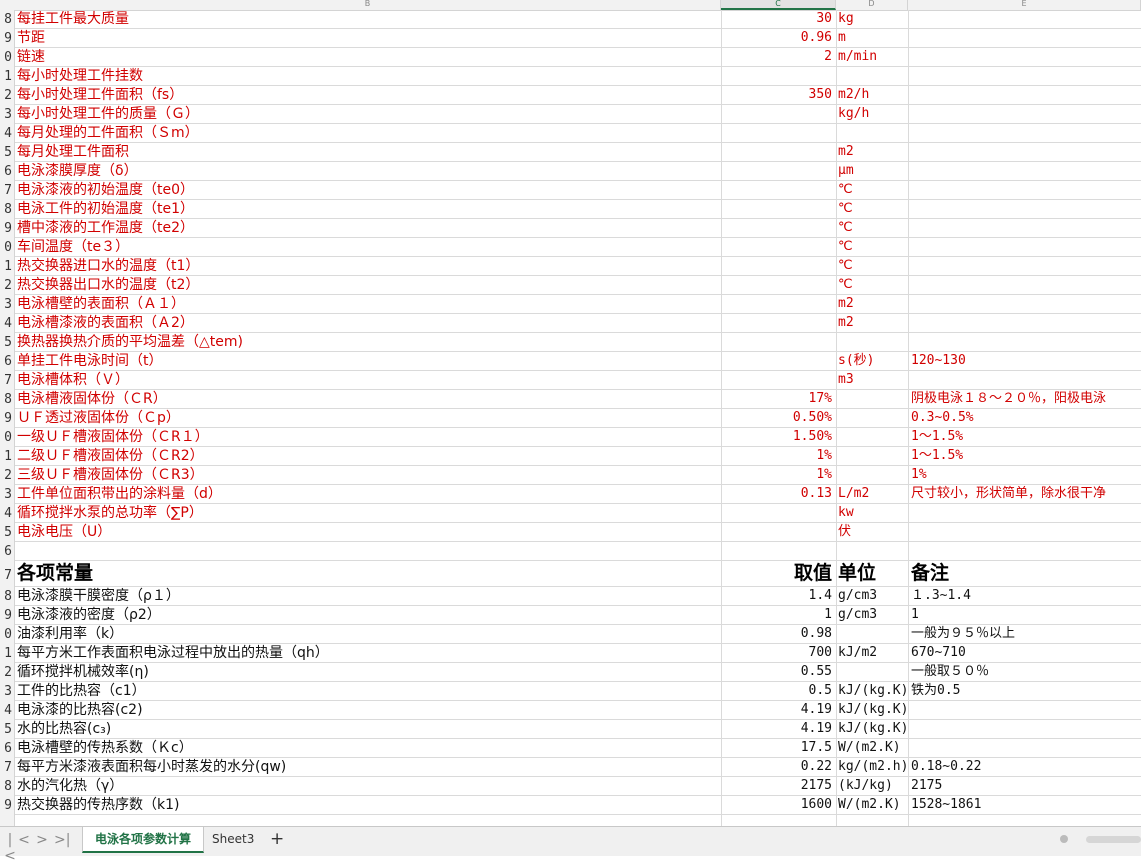 The width and height of the screenshot is (1141, 864). I want to click on cell-parameter-name: 每月处理工件面积, so click(368, 152).